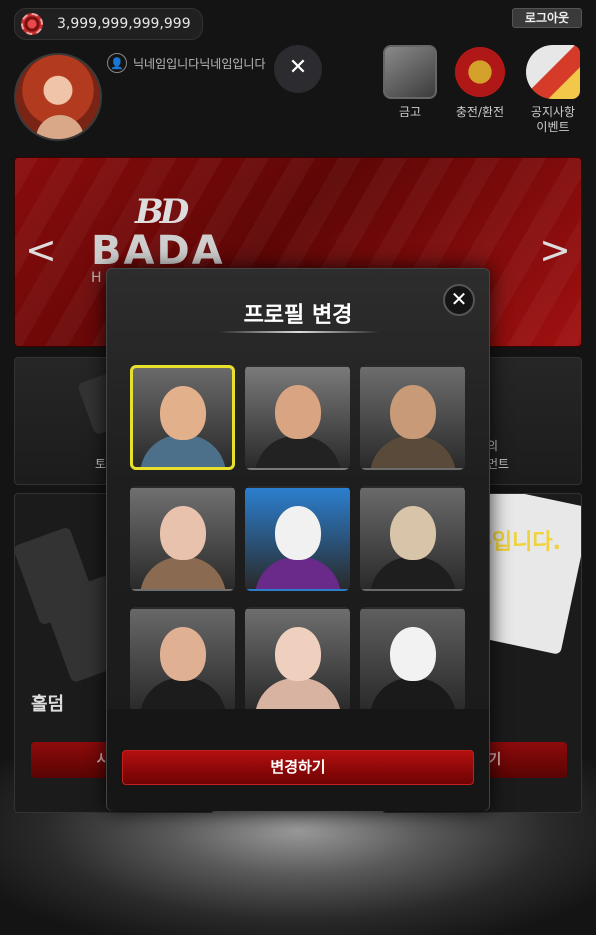 The width and height of the screenshot is (596, 935). I want to click on dalmatian-avatar, so click(412, 659).